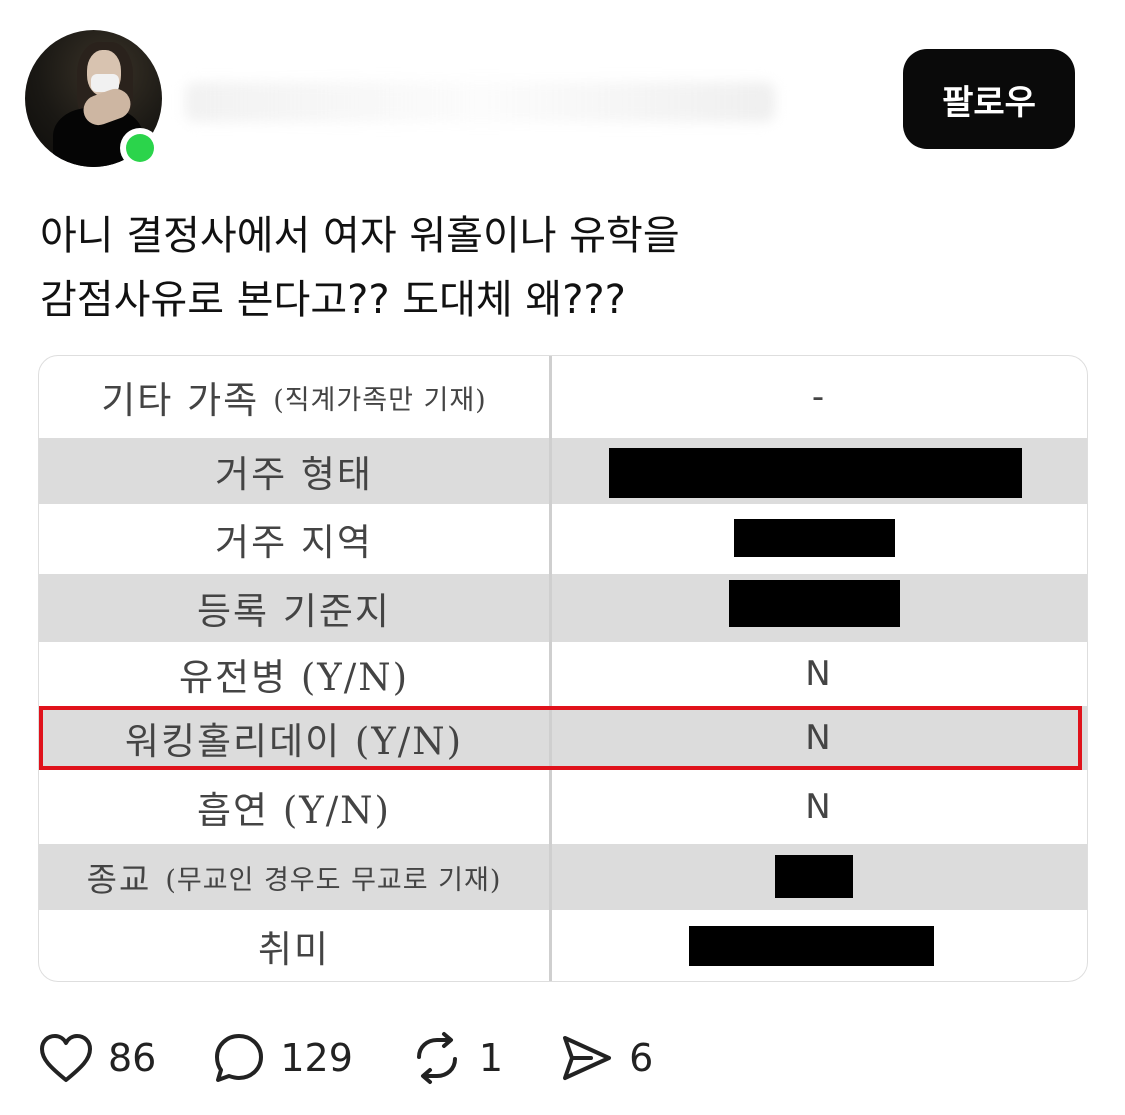 The width and height of the screenshot is (1125, 1115). What do you see at coordinates (563, 539) in the screenshot?
I see `table-row: 거주 지역` at bounding box center [563, 539].